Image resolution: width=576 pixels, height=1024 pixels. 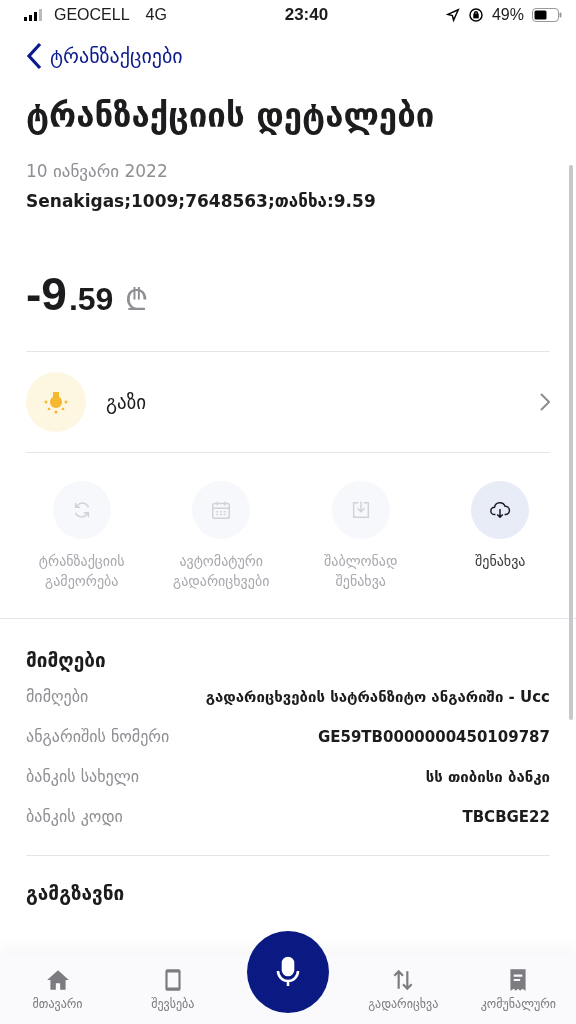 What do you see at coordinates (137, 300) in the screenshot?
I see `currency-symbol: ₾` at bounding box center [137, 300].